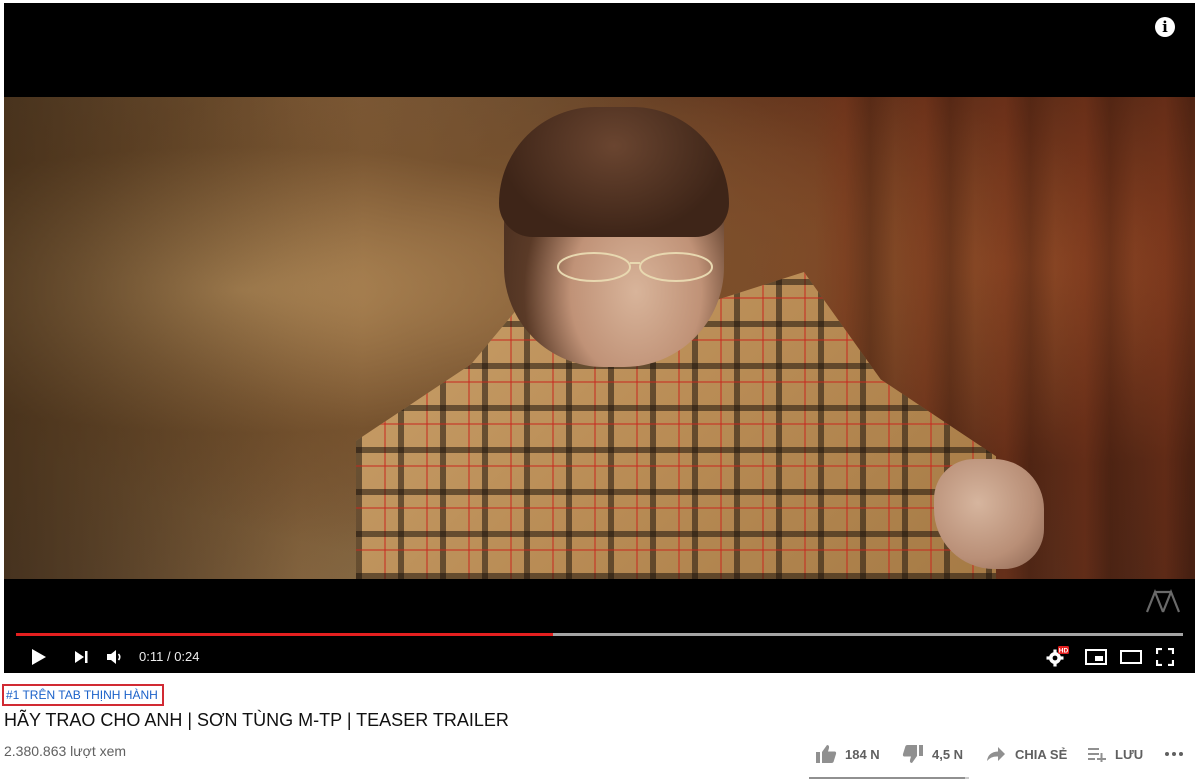 Image resolution: width=1199 pixels, height=780 pixels. I want to click on hd-badge-label: HD, so click(1064, 651).